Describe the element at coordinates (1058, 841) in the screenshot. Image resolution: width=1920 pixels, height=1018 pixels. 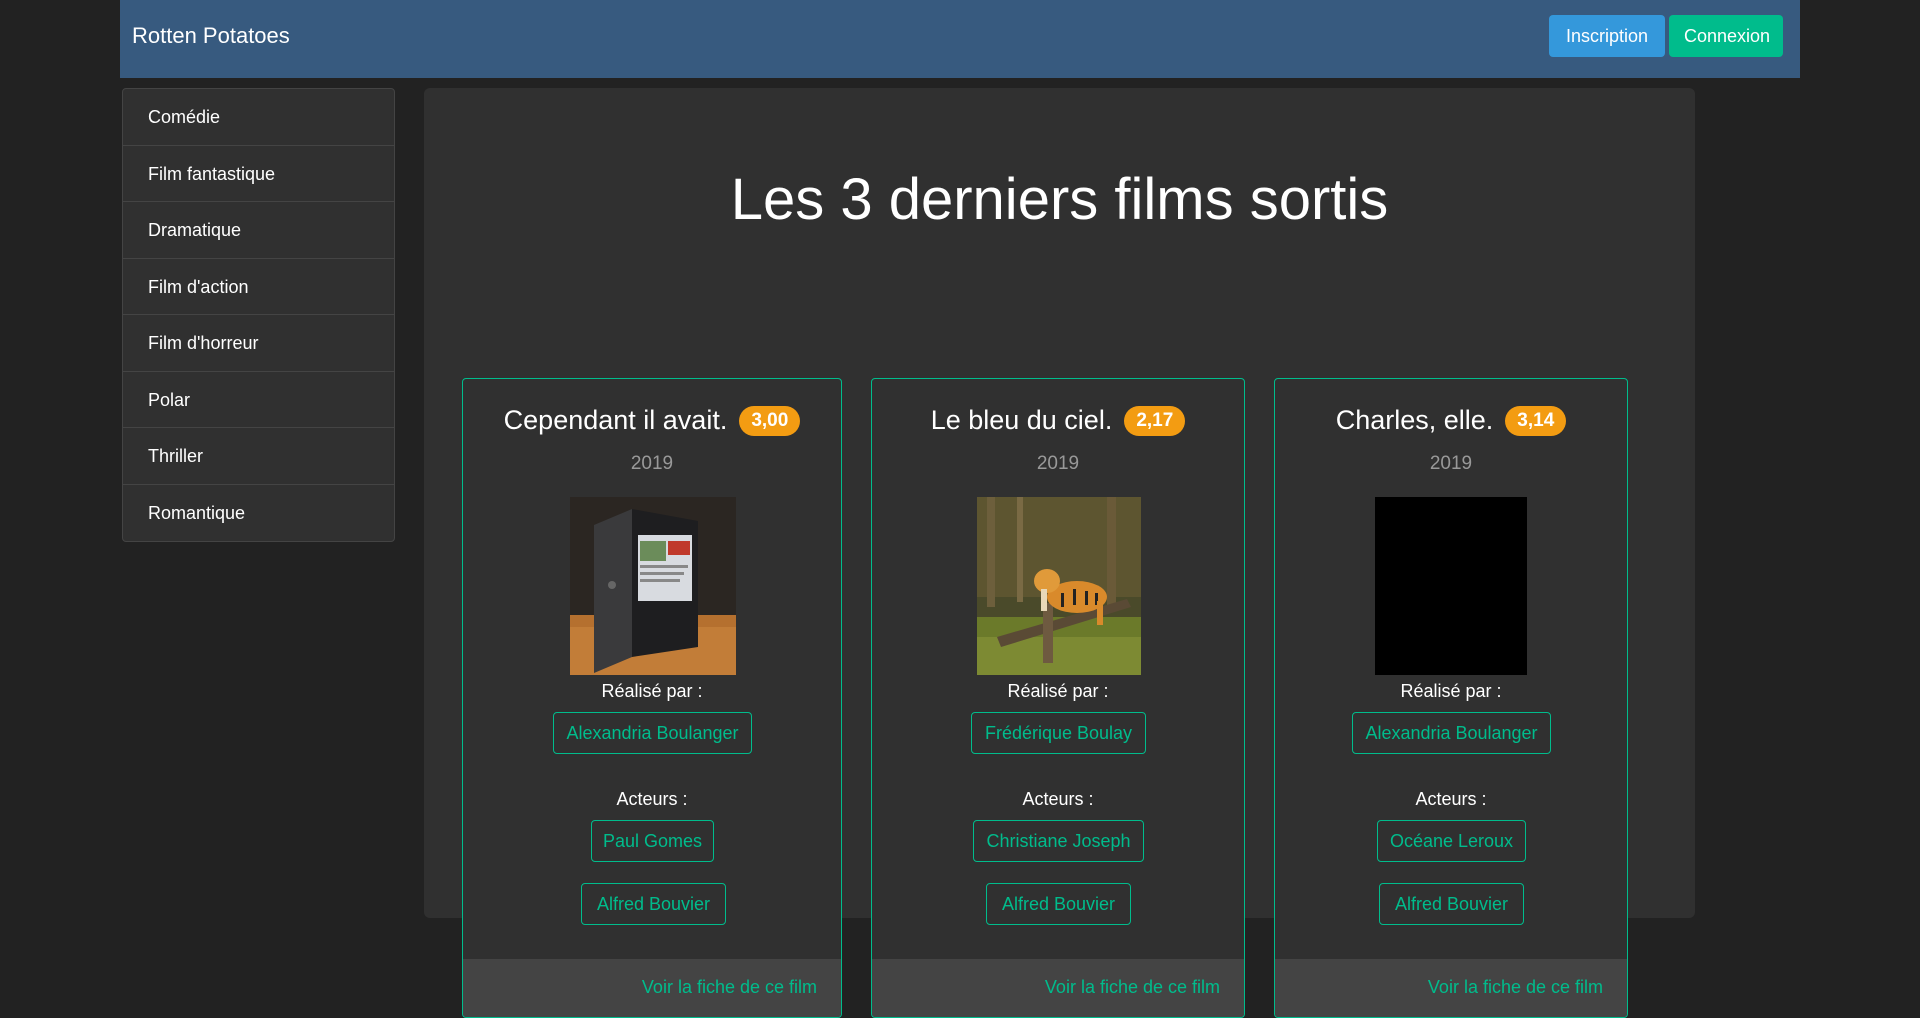
I see `actor-button: Christiane Joseph` at that location.